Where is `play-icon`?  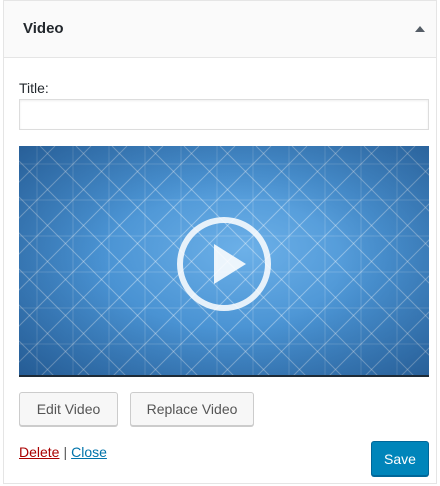
play-icon is located at coordinates (224, 264).